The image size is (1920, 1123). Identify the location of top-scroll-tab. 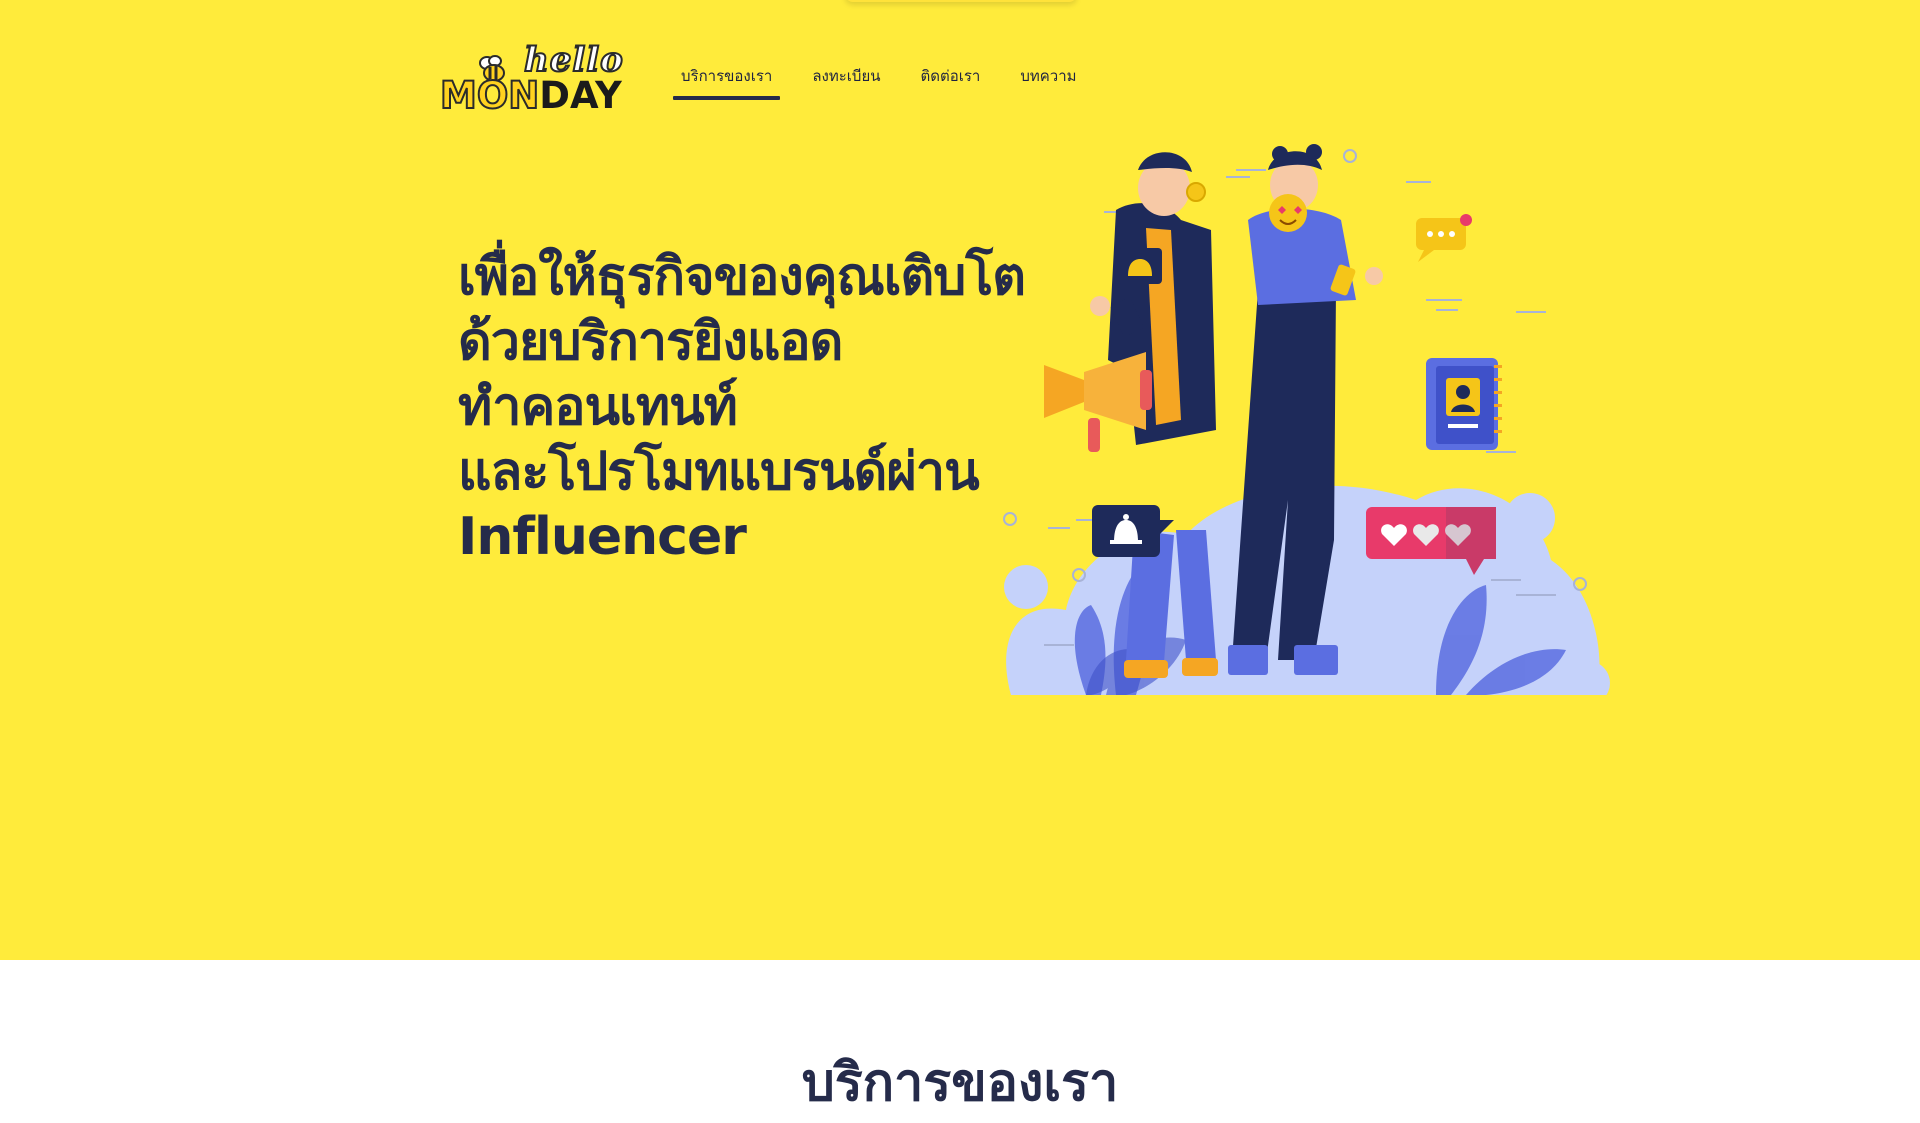
(961, 1).